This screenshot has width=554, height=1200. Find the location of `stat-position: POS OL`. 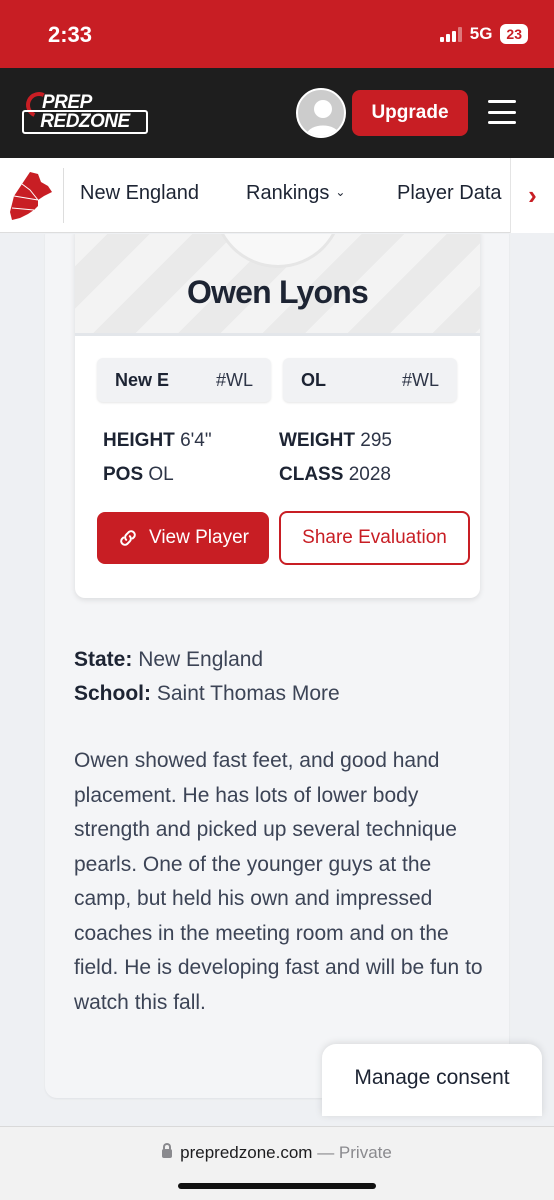

stat-position: POS OL is located at coordinates (138, 474).